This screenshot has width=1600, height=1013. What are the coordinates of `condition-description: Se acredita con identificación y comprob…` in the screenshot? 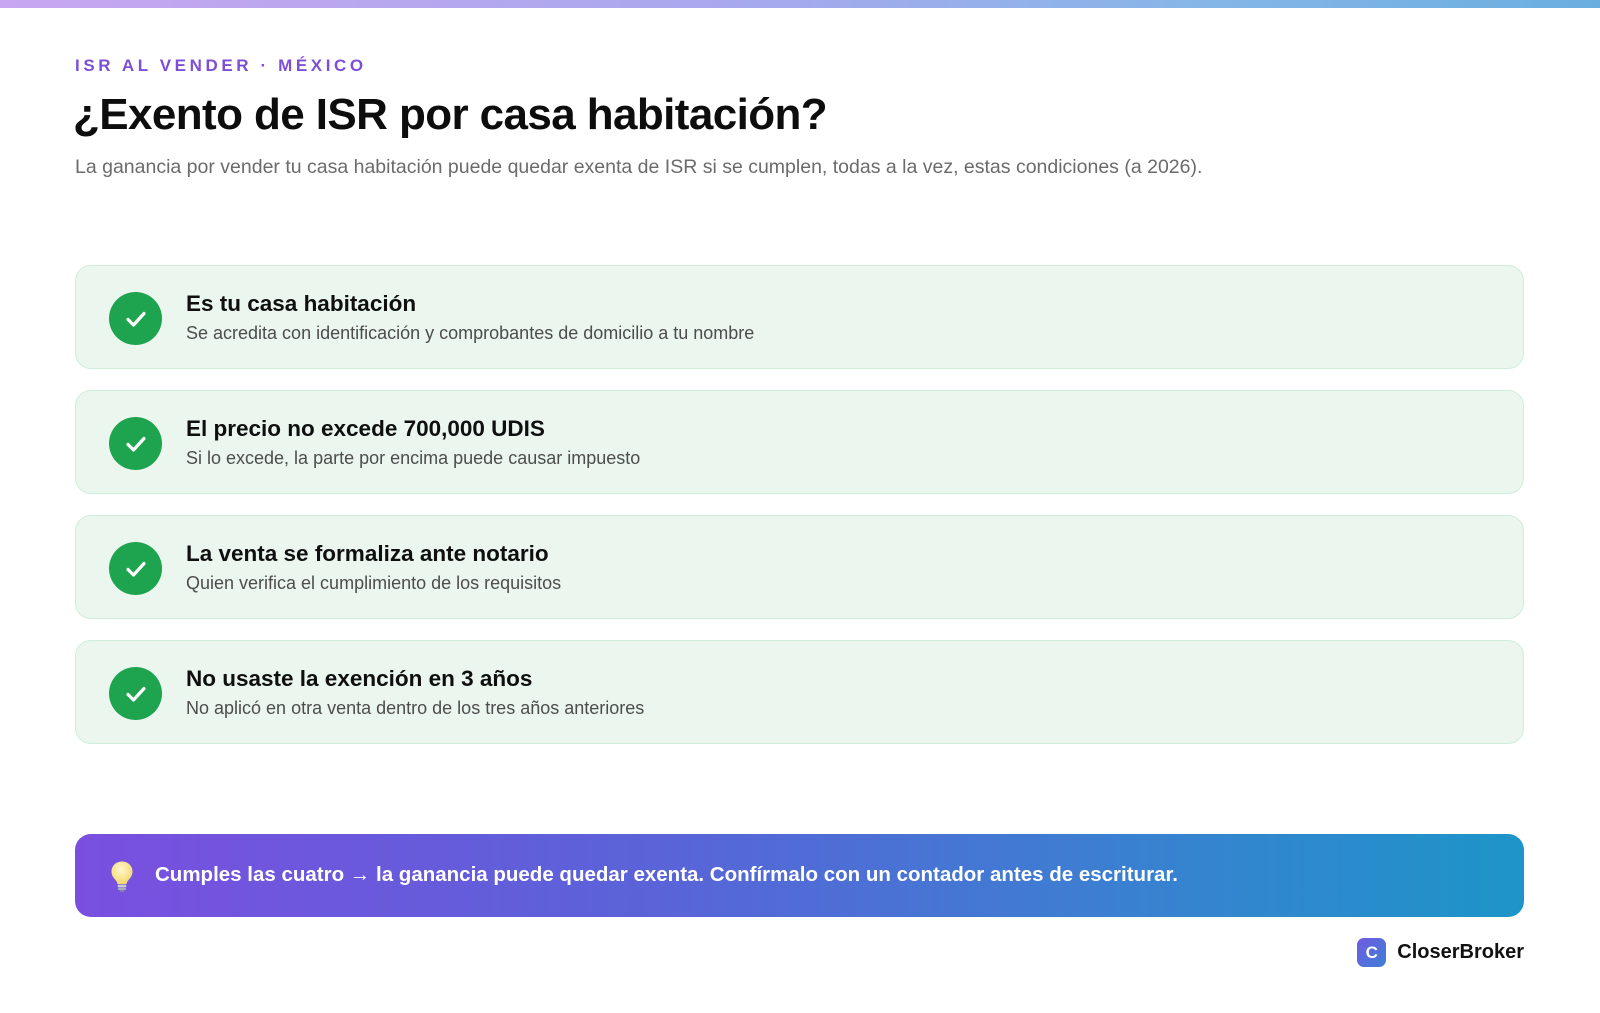 It's located at (470, 333).